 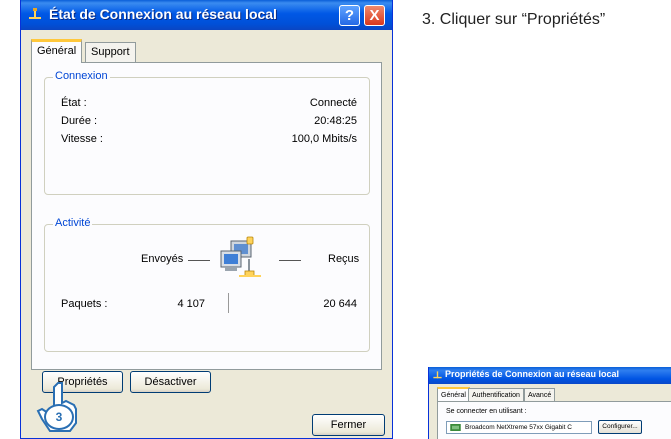 I want to click on speed-value: 100,0 Mbits/s, so click(x=324, y=139).